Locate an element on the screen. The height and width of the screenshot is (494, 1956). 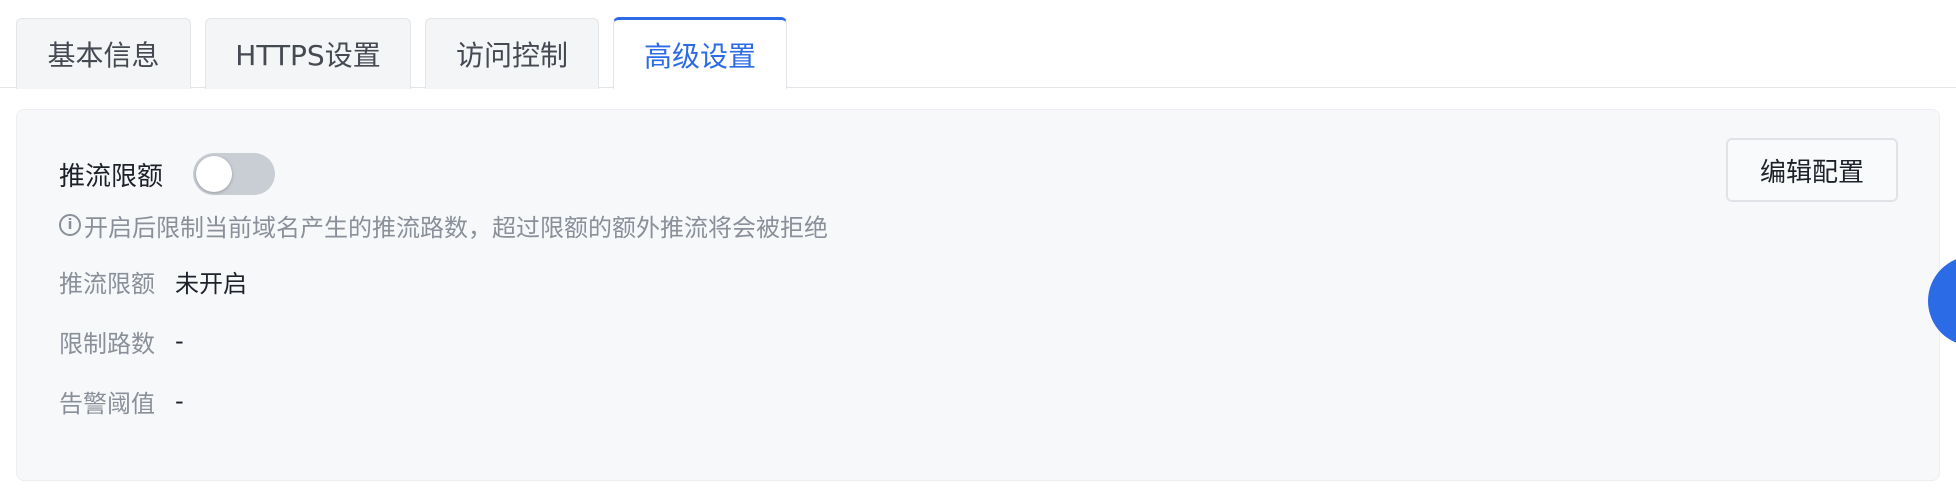
stream-limit-title: 推流限额 is located at coordinates (111, 176).